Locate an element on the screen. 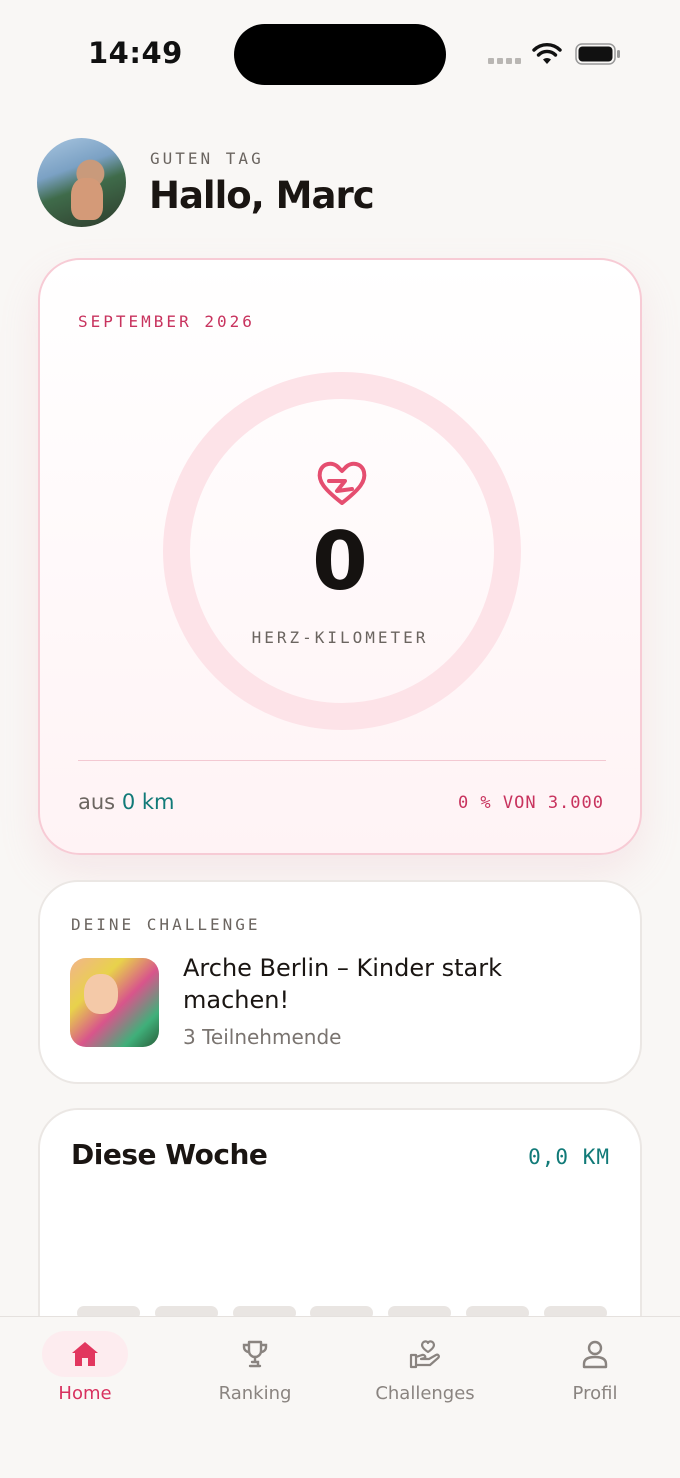 The width and height of the screenshot is (680, 1478). heart-icon is located at coordinates (342, 483).